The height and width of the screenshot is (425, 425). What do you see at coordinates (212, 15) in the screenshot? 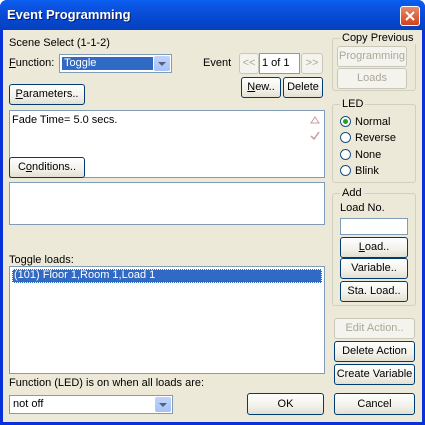
I see `title-bar: Event Programming` at bounding box center [212, 15].